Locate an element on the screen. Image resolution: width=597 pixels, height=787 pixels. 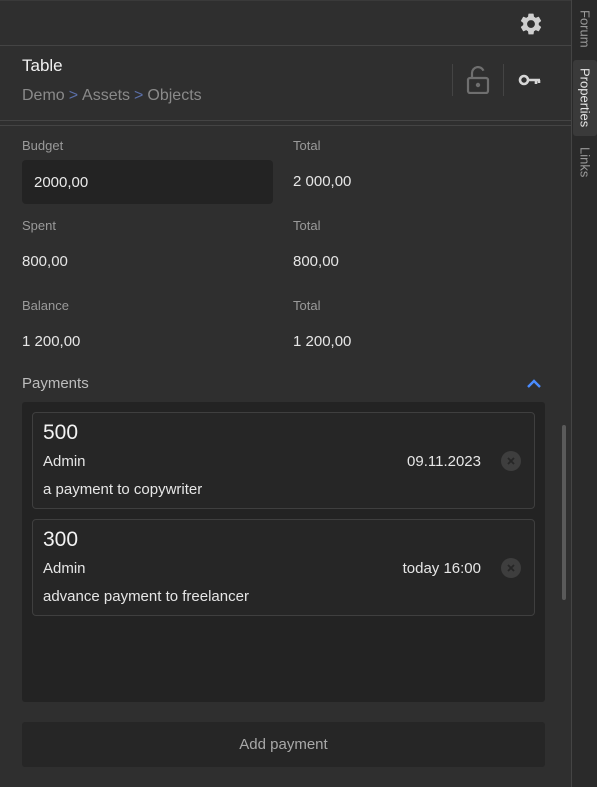
spent-label: Spent is located at coordinates (39, 225).